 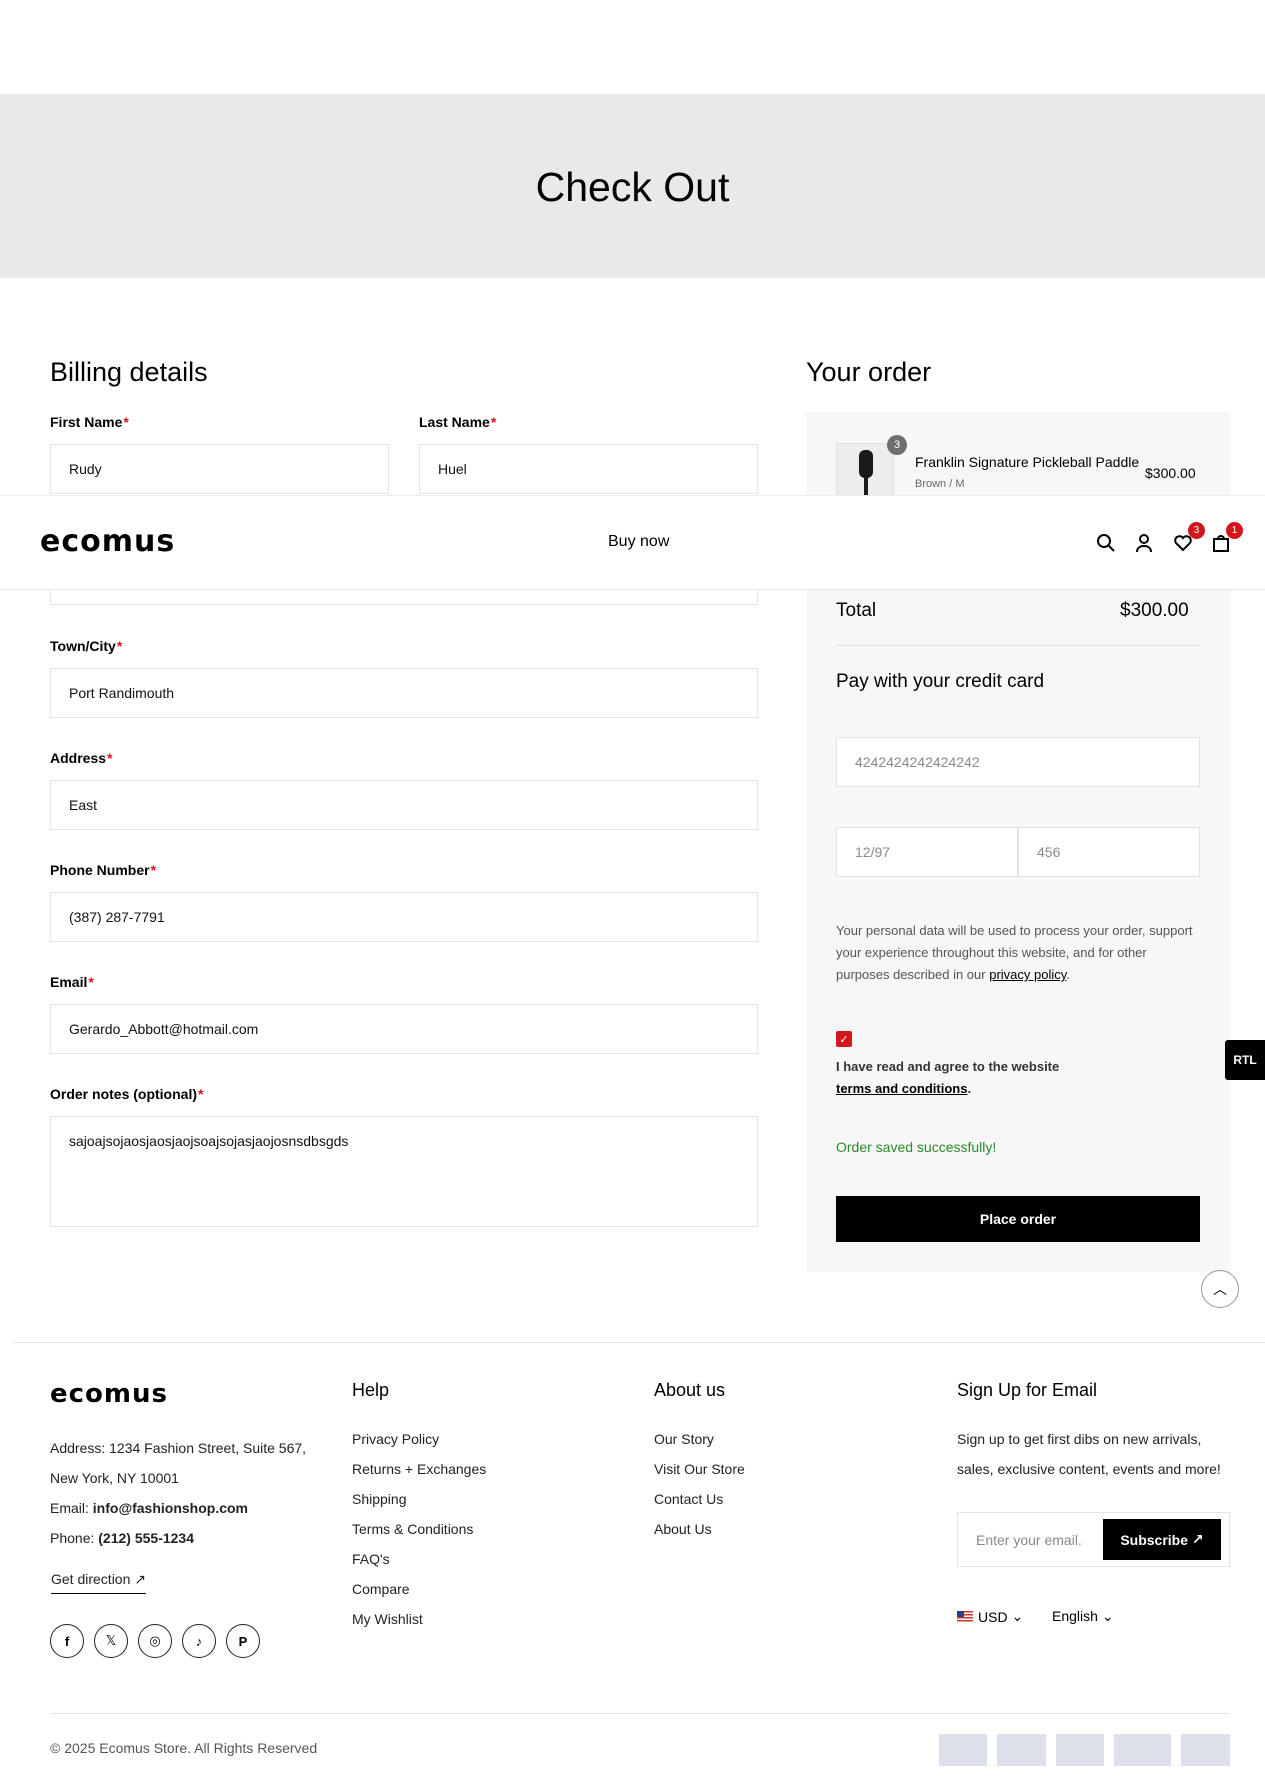 I want to click on help-link: Terms & Conditions, so click(x=412, y=1529).